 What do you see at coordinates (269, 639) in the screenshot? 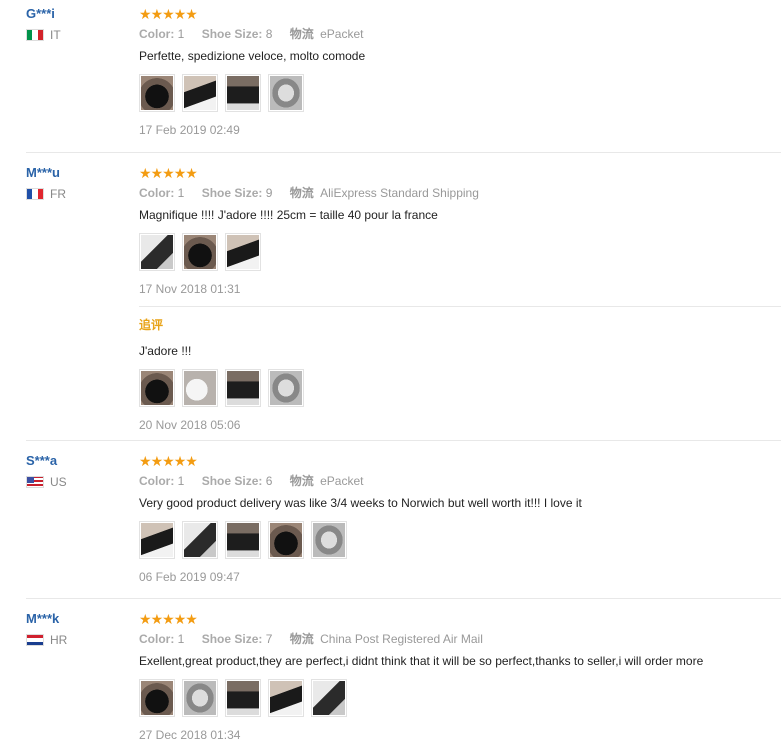
I see `shoe-size-value: 7` at bounding box center [269, 639].